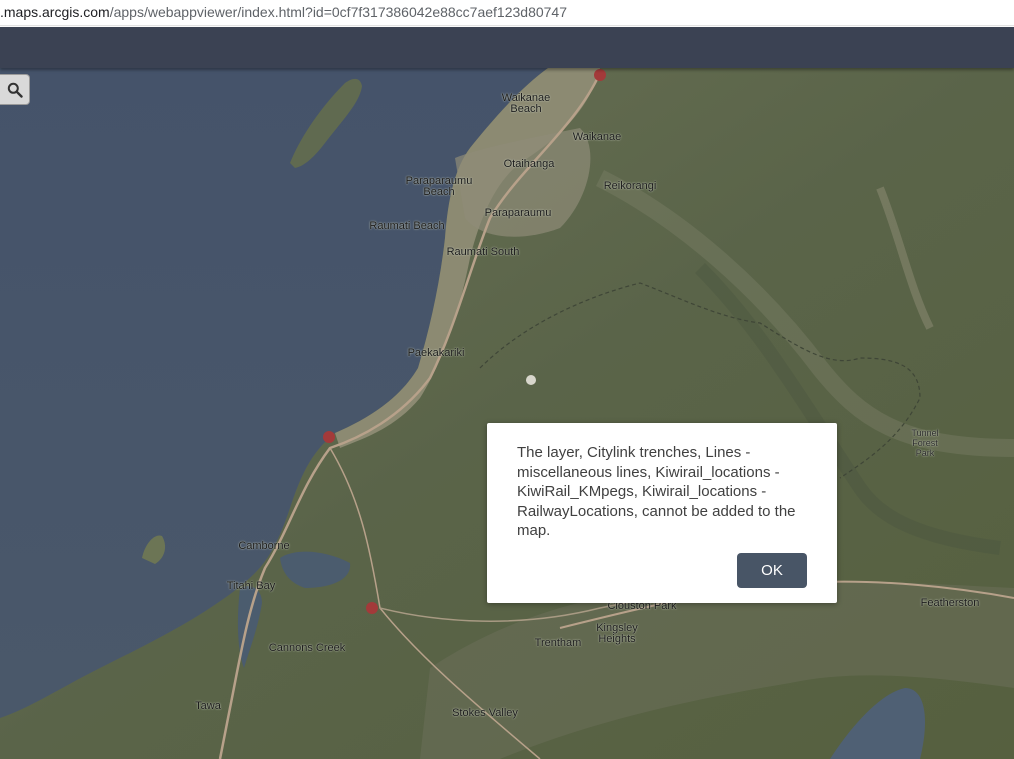 Image resolution: width=1014 pixels, height=759 pixels. I want to click on app-header, so click(507, 47).